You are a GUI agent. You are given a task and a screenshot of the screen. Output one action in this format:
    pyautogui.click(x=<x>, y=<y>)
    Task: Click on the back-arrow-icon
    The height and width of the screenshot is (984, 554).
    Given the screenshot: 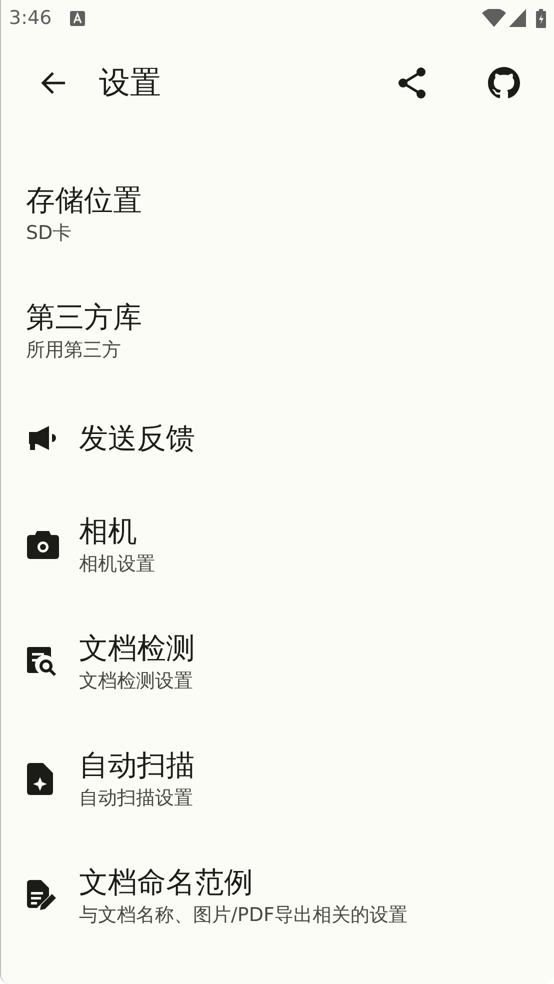 What is the action you would take?
    pyautogui.click(x=53, y=83)
    